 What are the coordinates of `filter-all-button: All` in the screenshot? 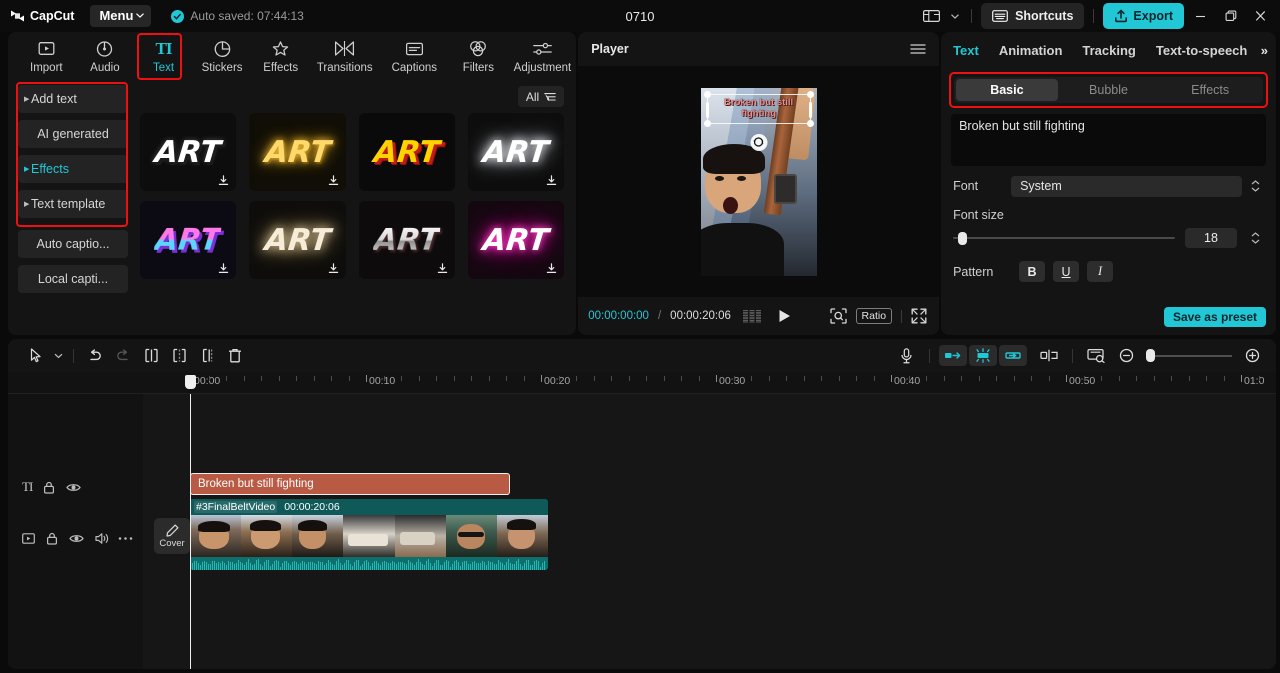 It's located at (541, 96).